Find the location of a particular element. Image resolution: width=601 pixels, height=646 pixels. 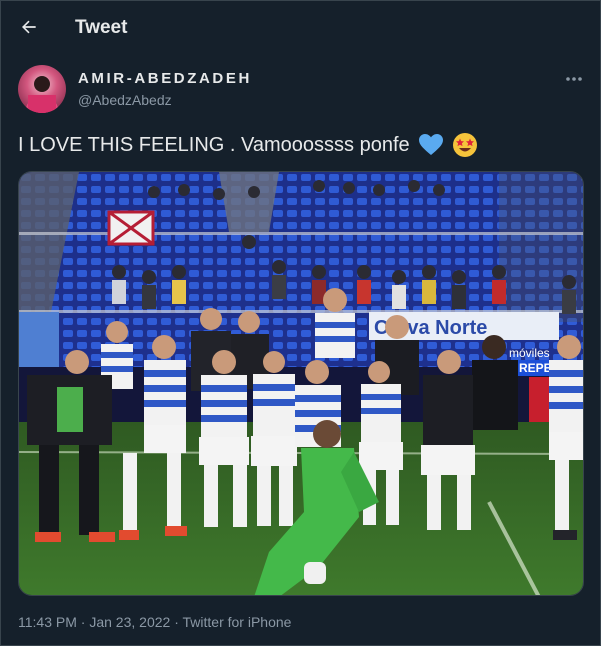

page-title: Tweet is located at coordinates (101, 27).